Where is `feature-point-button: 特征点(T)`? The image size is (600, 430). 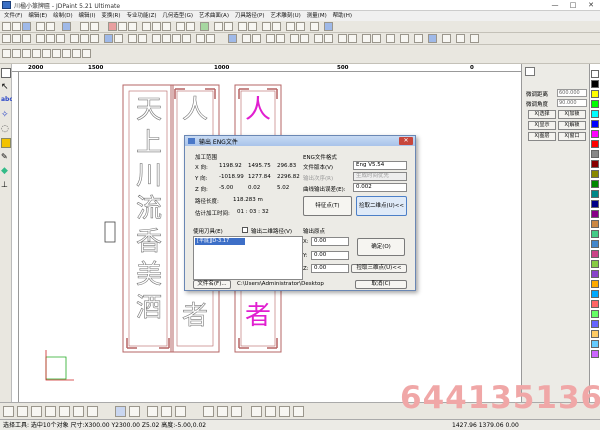
feature-point-button: 特征点(T) is located at coordinates (327, 206).